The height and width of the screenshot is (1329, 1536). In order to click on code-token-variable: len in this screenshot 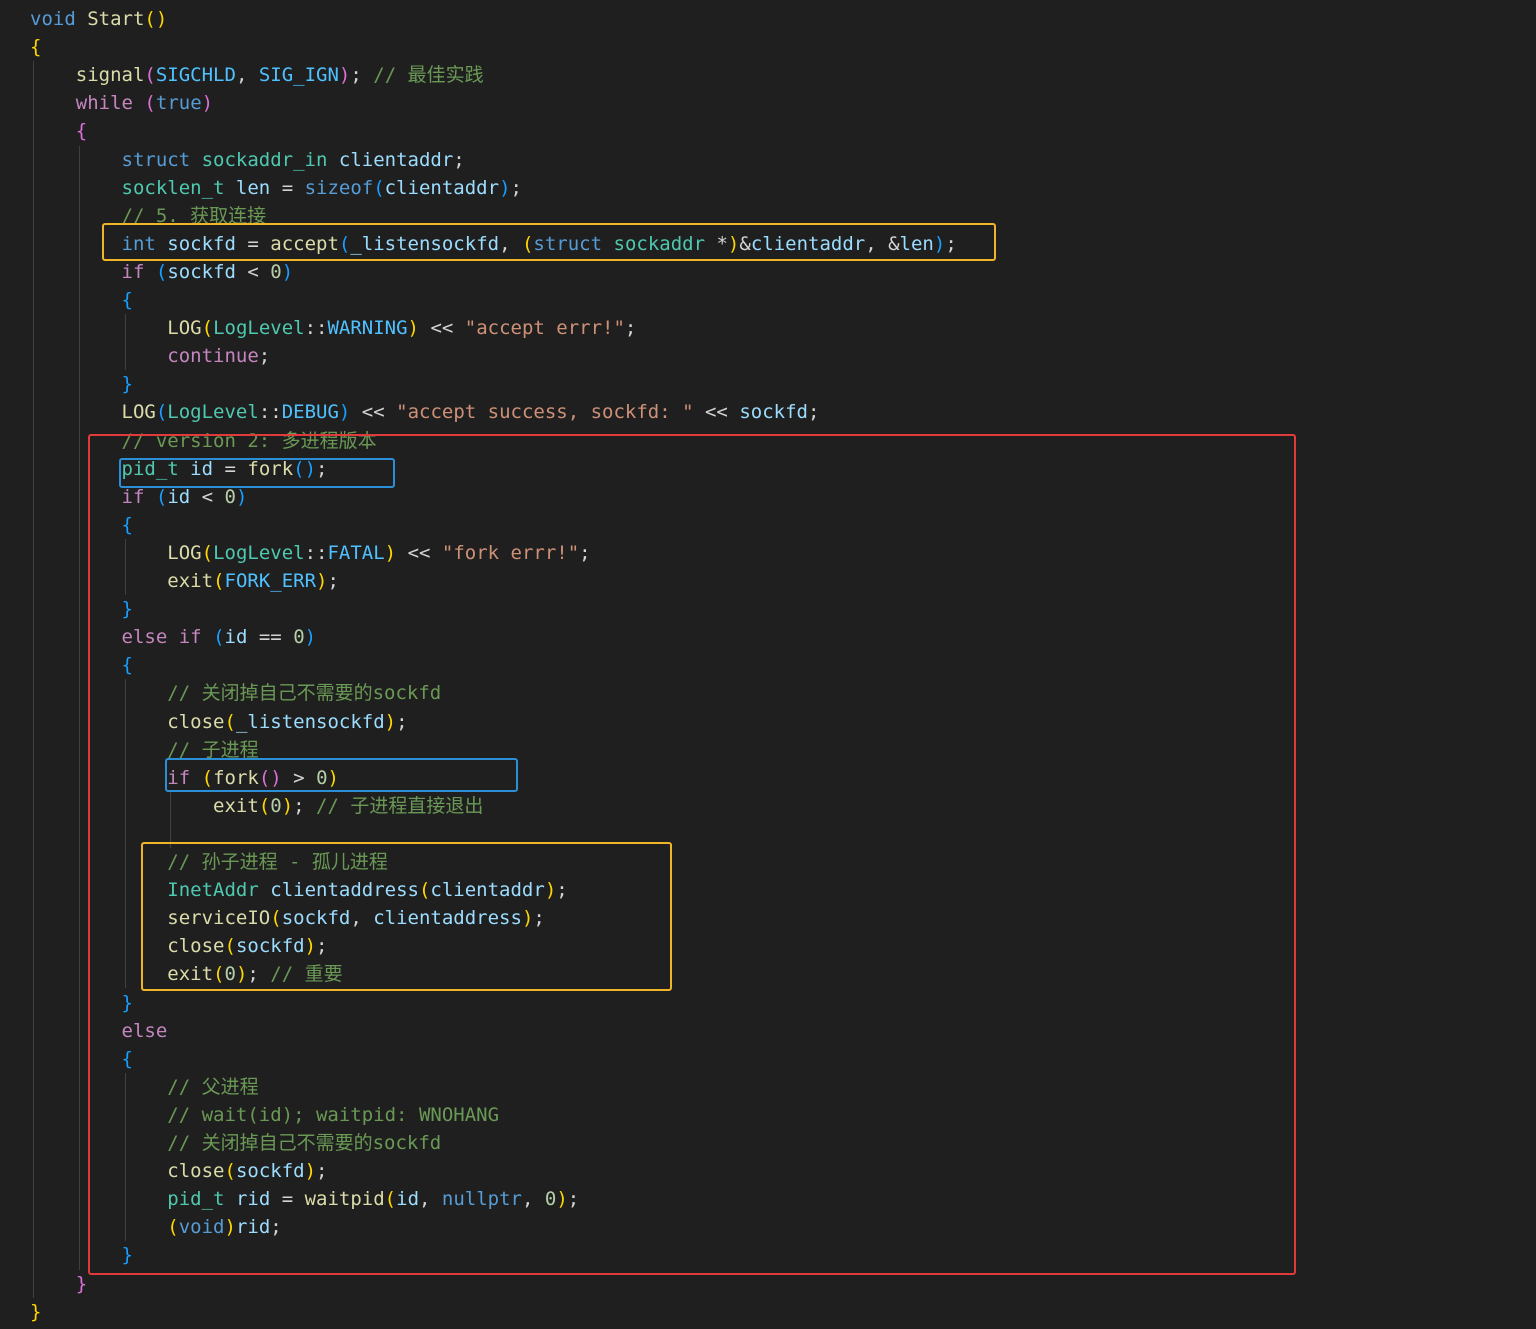, I will do `click(253, 187)`.